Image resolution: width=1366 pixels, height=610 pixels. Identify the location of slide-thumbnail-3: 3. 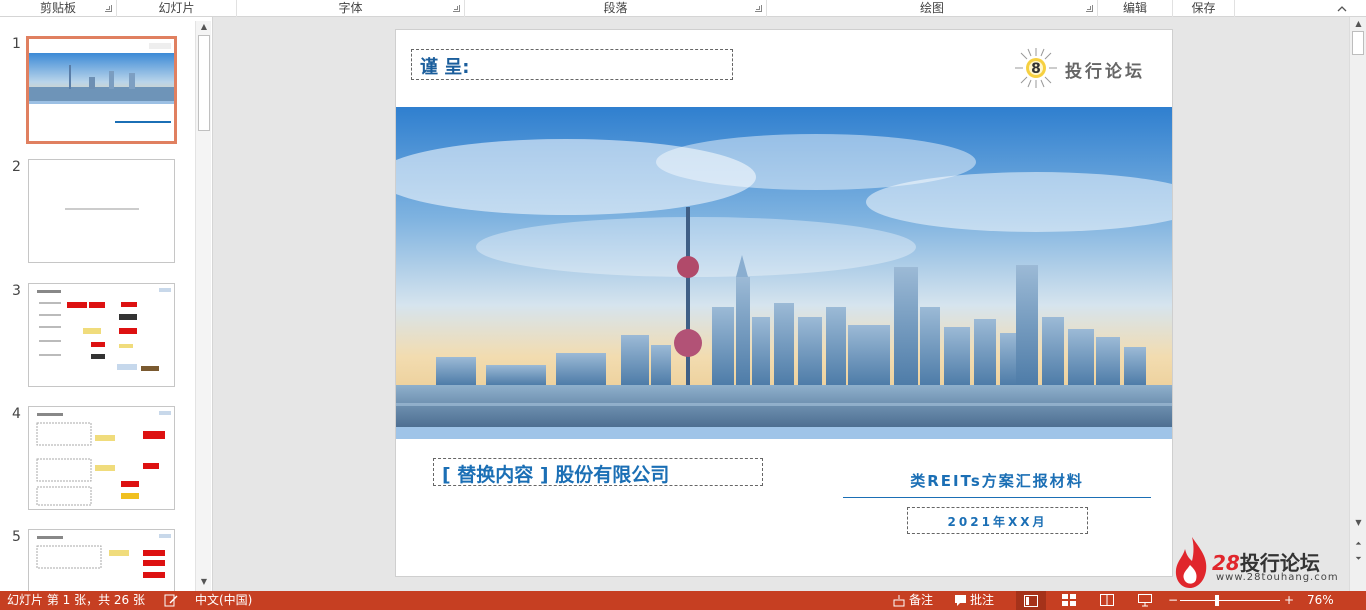
(97, 336).